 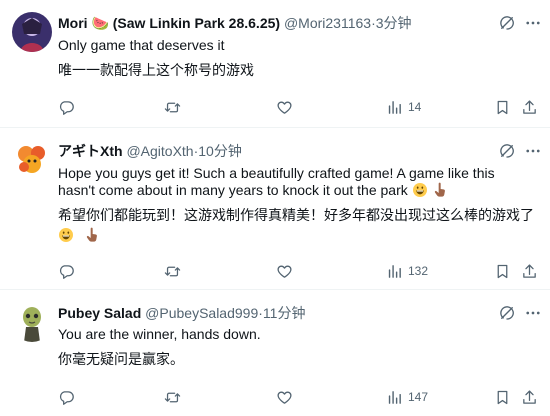 I want to click on view-count: 147, so click(x=418, y=397).